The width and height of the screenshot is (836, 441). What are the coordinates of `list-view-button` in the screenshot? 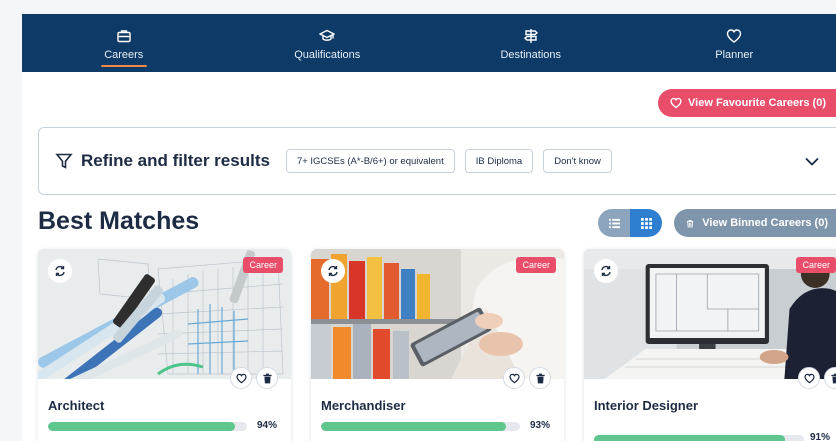 It's located at (614, 223).